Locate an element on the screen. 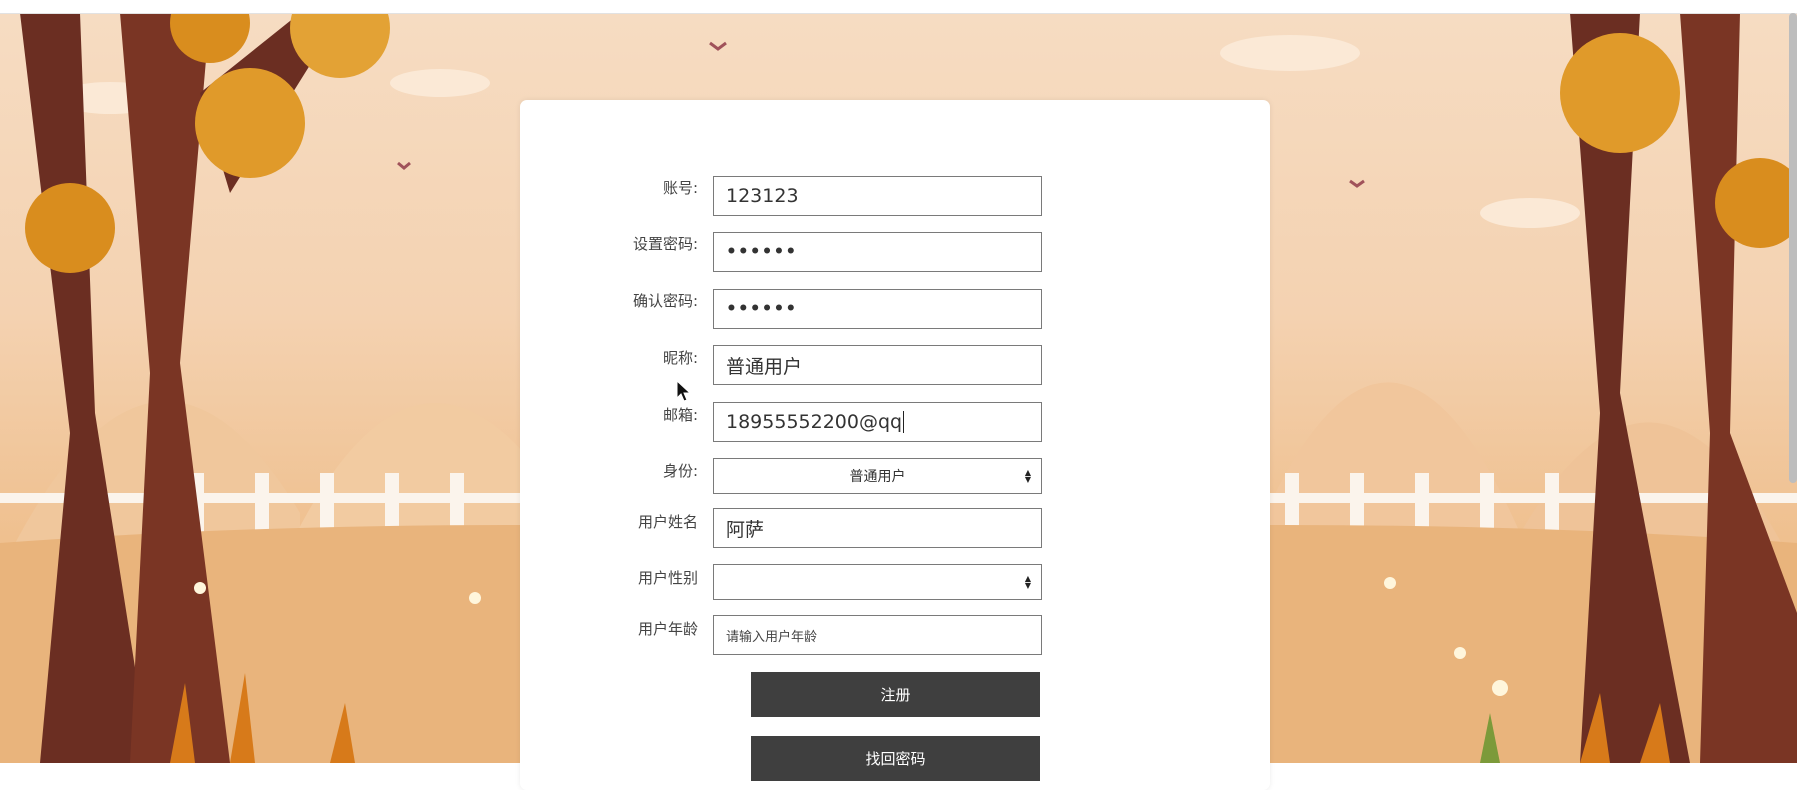 The height and width of the screenshot is (790, 1797). text-caret is located at coordinates (904, 422).